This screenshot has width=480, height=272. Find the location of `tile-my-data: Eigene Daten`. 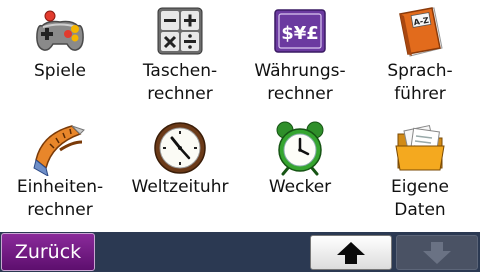

tile-my-data: Eigene Daten is located at coordinates (420, 174).